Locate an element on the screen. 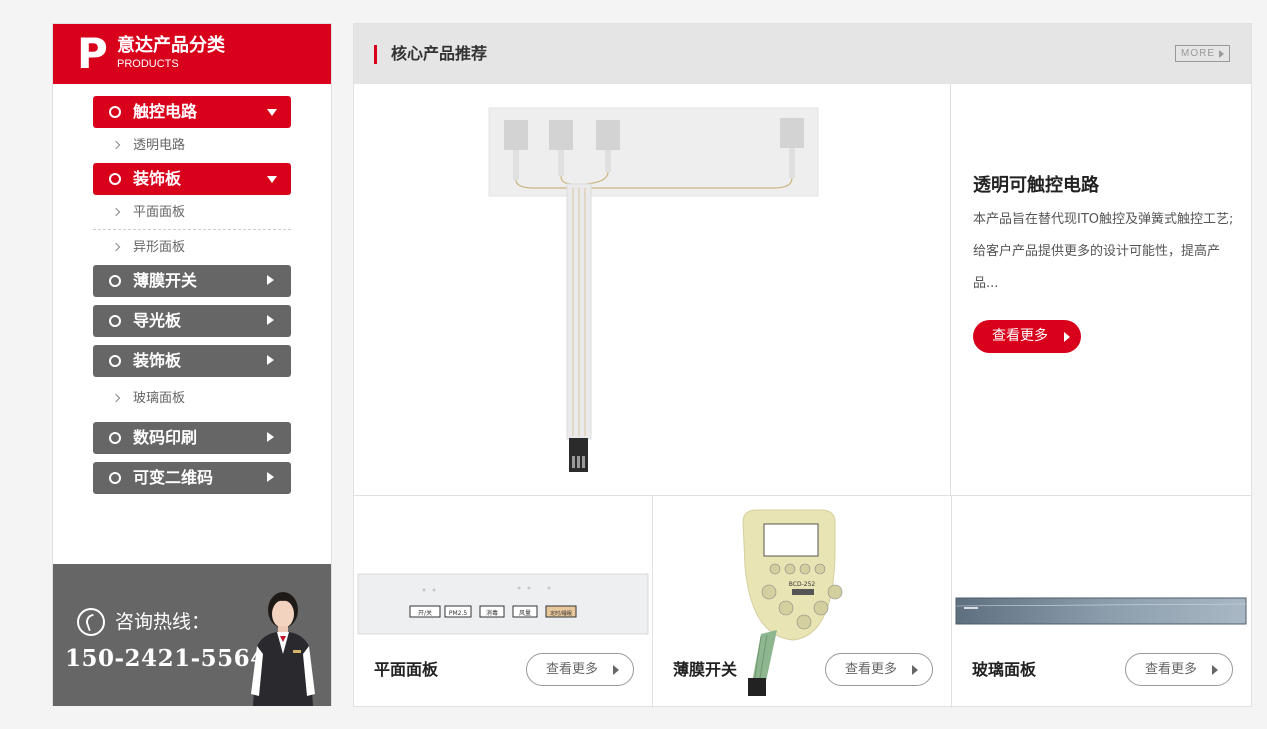 The width and height of the screenshot is (1267, 729). title-accent-bar is located at coordinates (375, 54).